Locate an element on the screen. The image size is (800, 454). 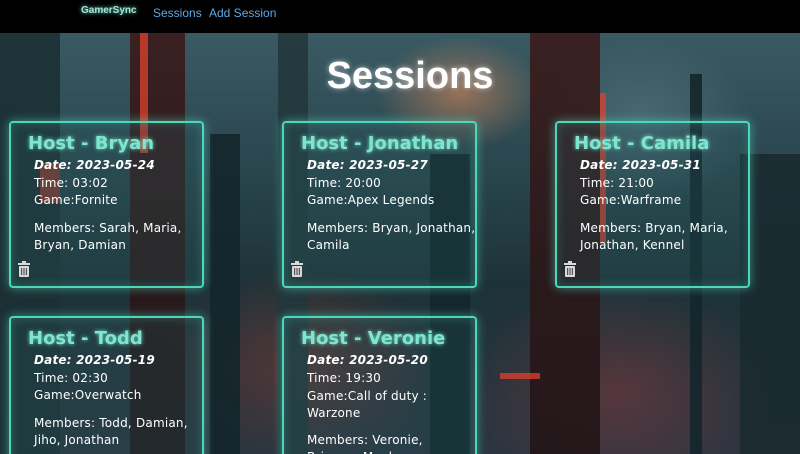
session-game: Game:Call of duty : Warzone is located at coordinates (367, 404).